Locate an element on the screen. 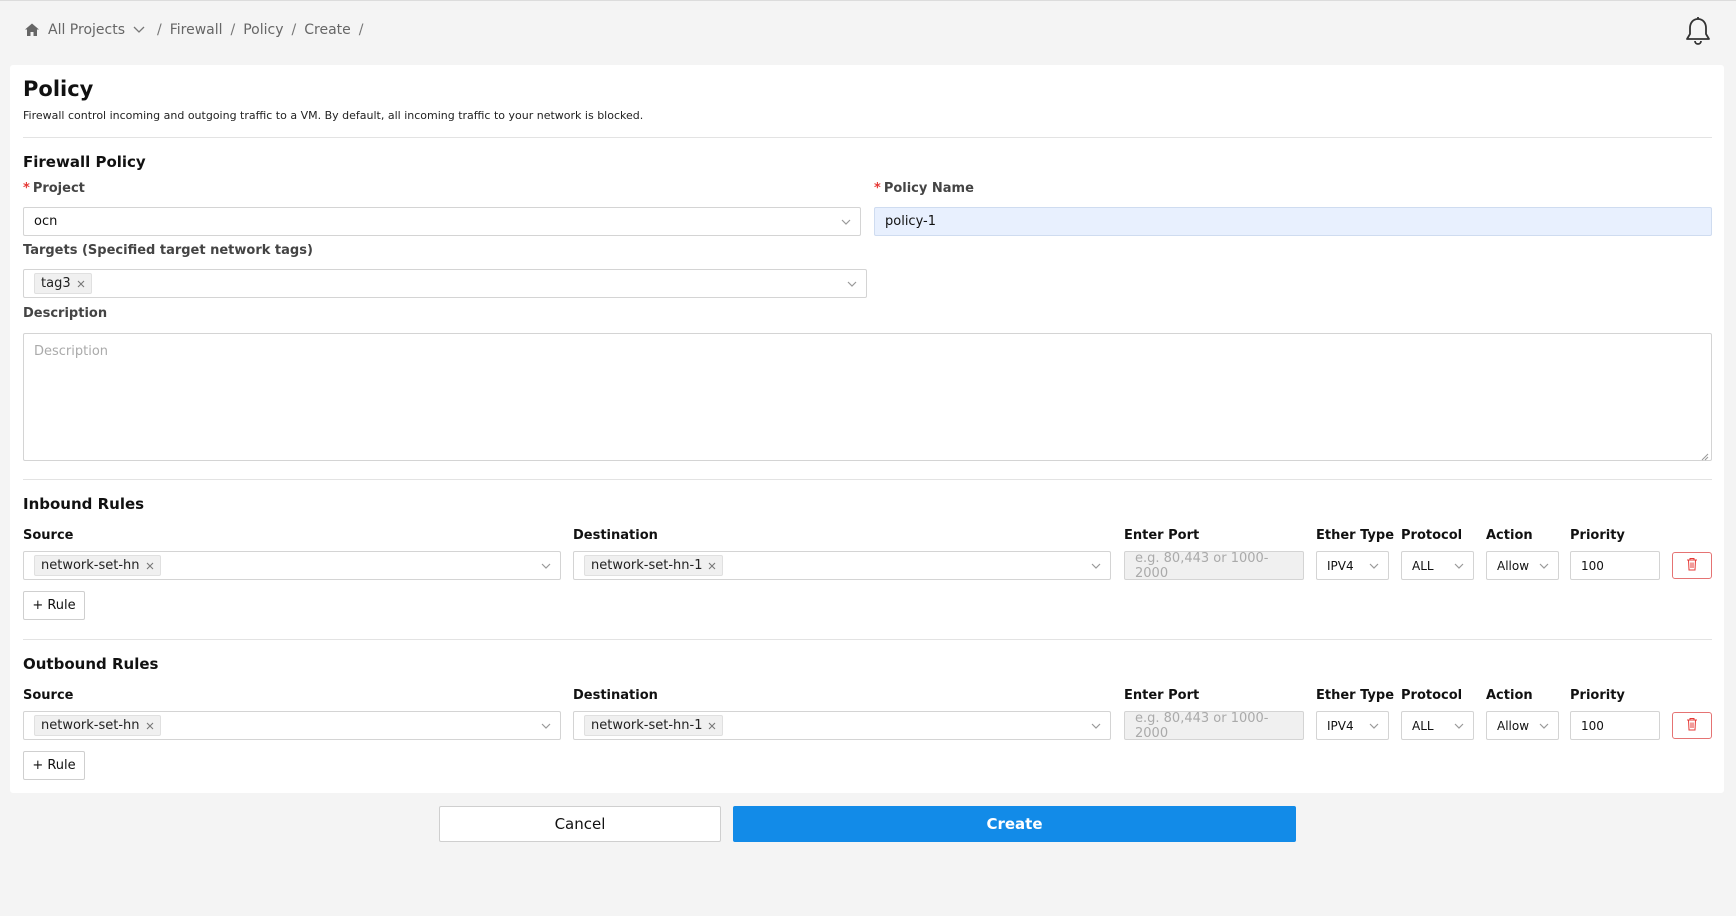 The width and height of the screenshot is (1736, 916). outbound-ether-type-select: IPV4 is located at coordinates (1352, 725).